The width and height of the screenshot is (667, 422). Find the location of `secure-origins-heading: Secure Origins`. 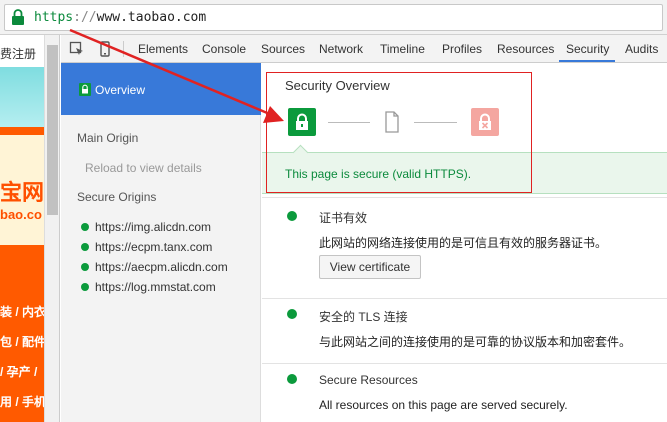

secure-origins-heading: Secure Origins is located at coordinates (117, 197).